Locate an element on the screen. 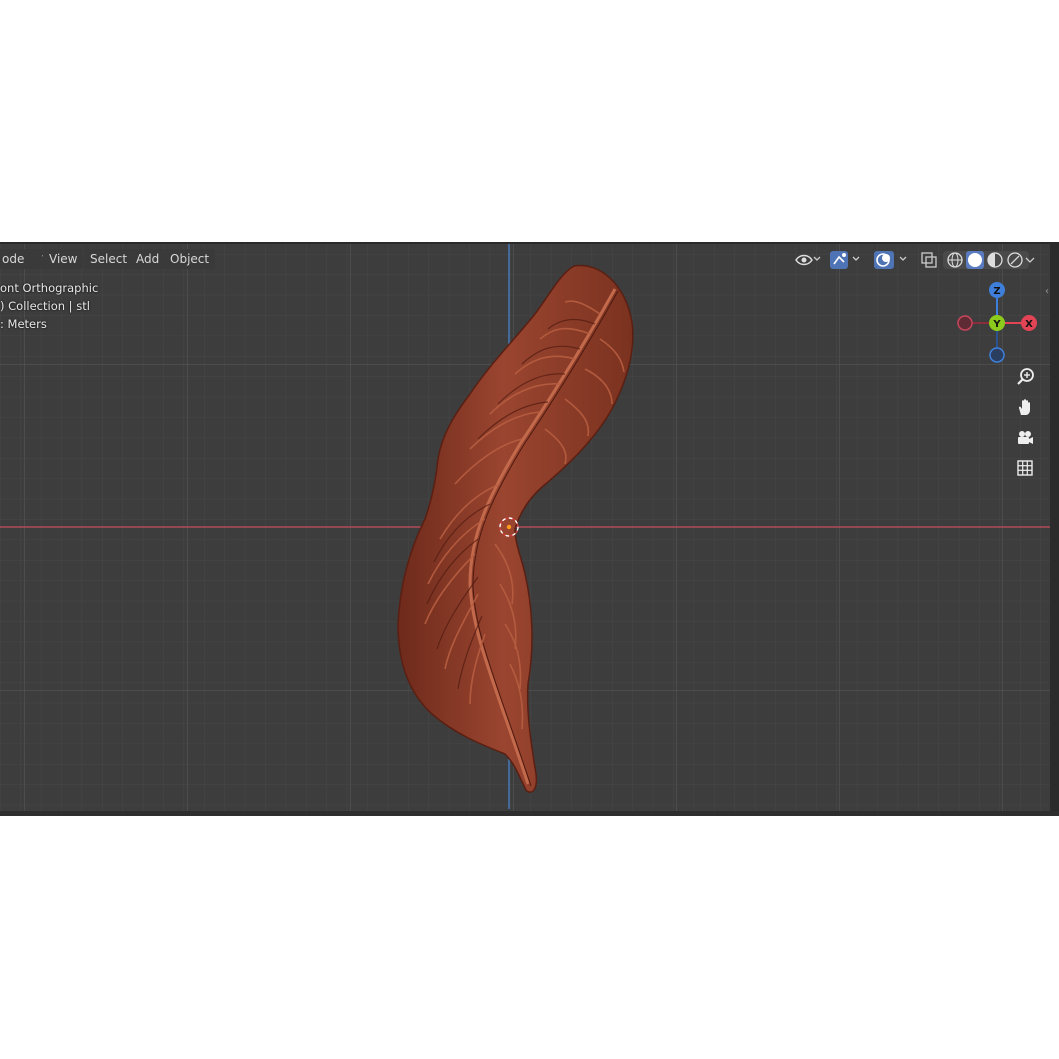 This screenshot has width=1059, height=1059. navigation-gizmo: Z X Y is located at coordinates (998, 321).